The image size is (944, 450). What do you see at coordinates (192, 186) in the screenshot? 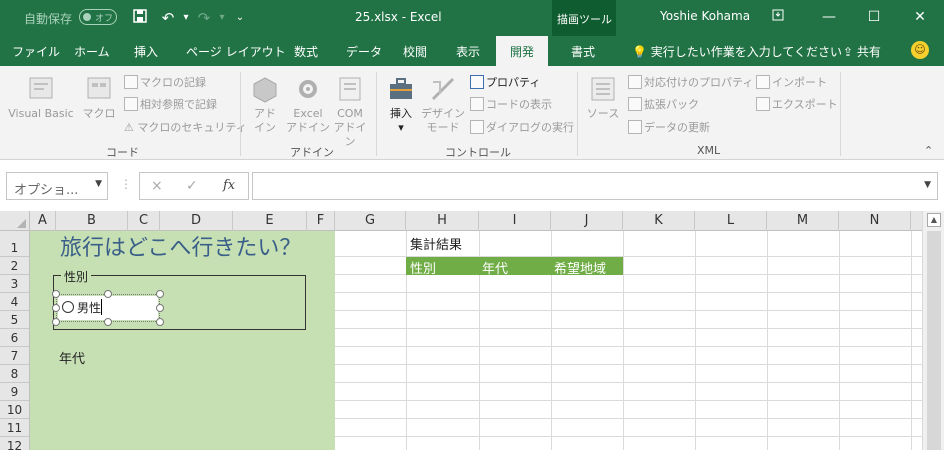
I see `confirm-entry-icon: ✓` at bounding box center [192, 186].